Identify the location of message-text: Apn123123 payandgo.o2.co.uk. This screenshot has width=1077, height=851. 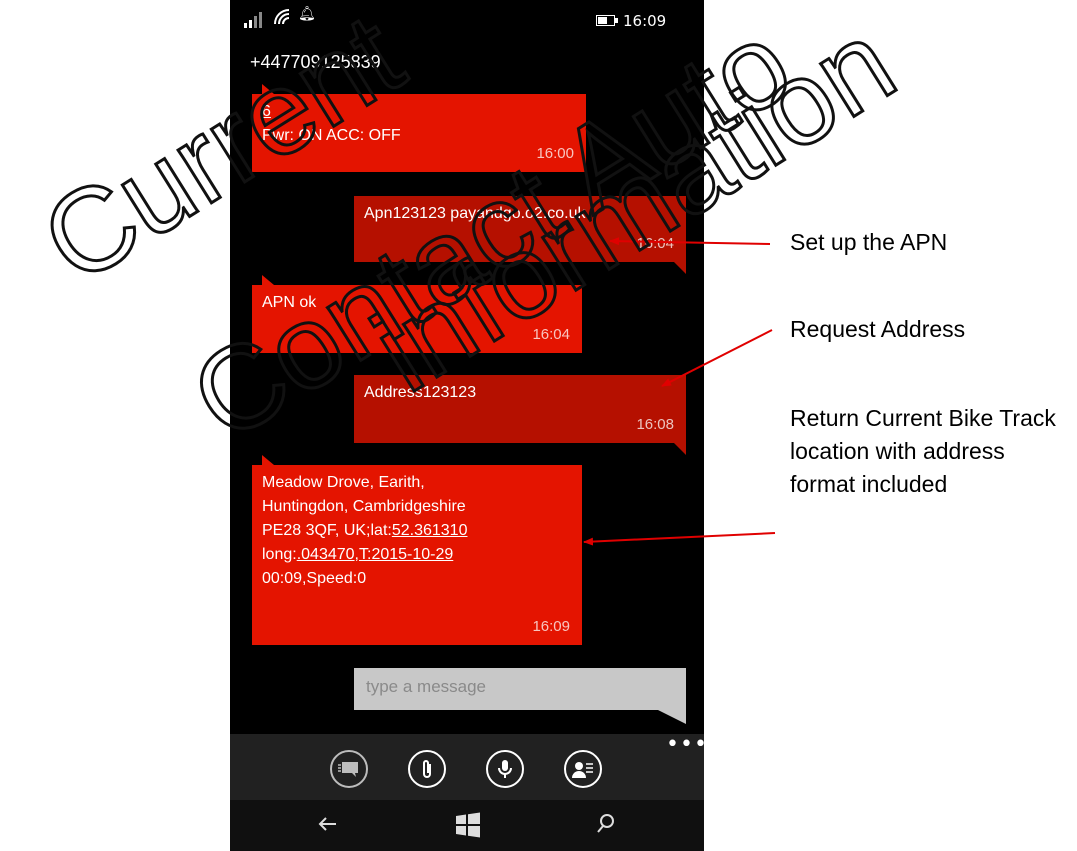
(475, 213).